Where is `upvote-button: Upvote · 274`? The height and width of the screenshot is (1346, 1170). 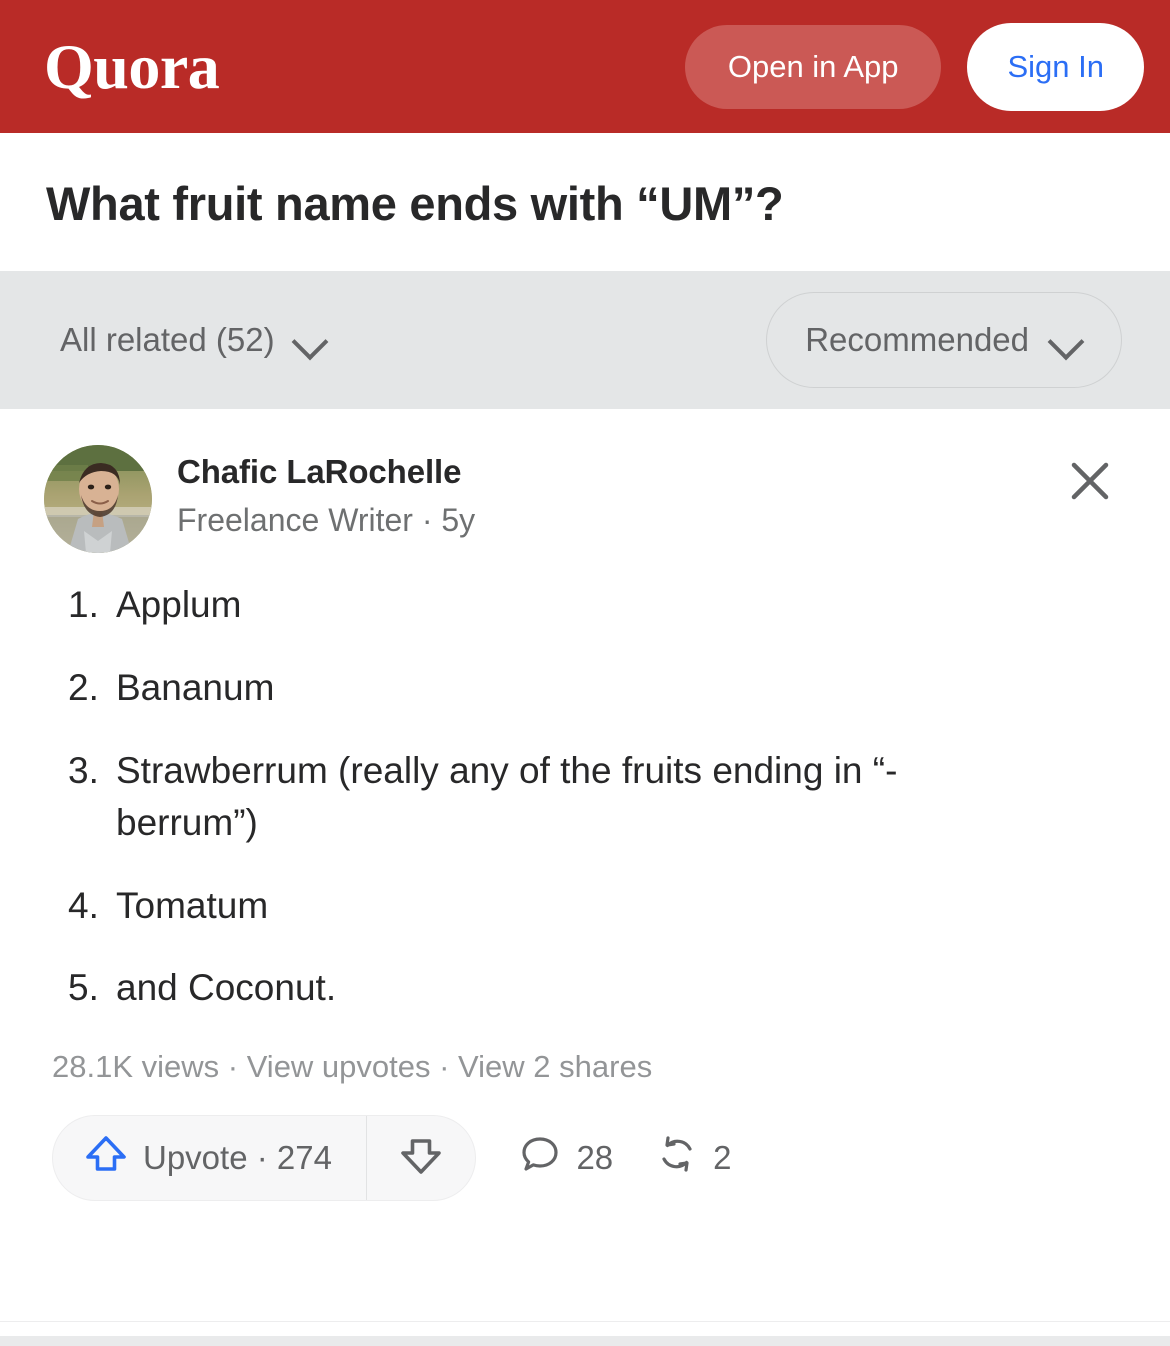
upvote-button: Upvote · 274 is located at coordinates (209, 1158).